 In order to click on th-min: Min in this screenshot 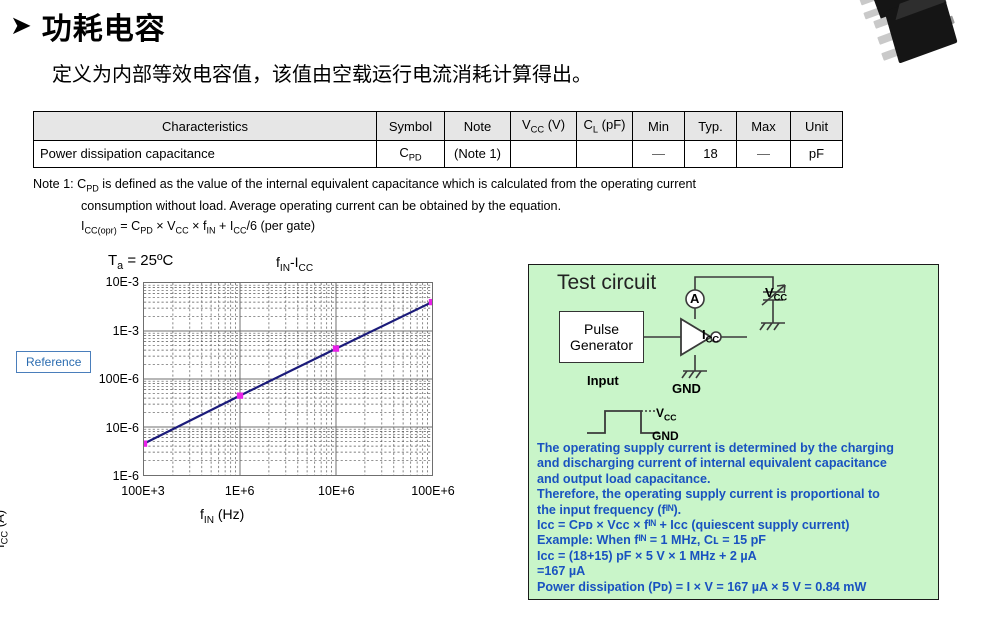, I will do `click(658, 126)`.